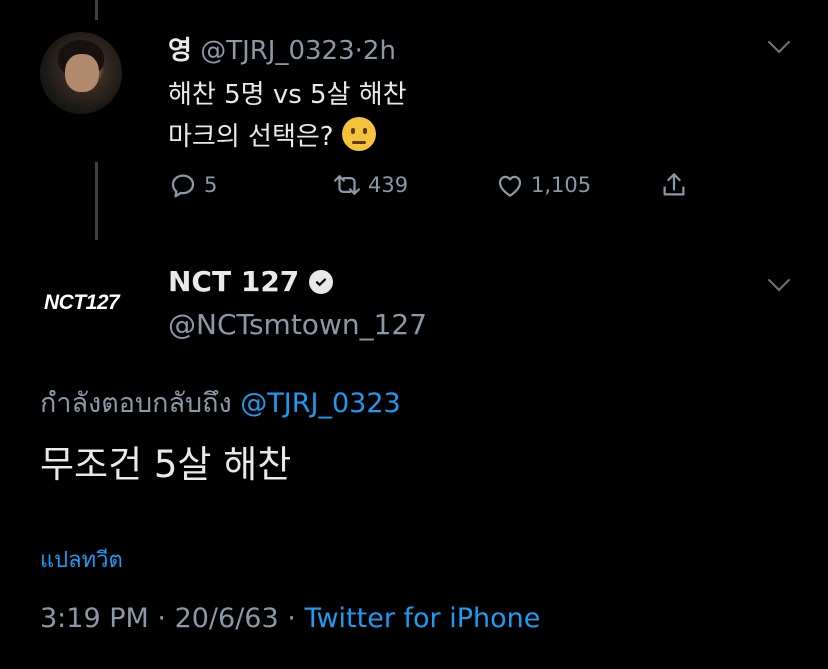 Image resolution: width=828 pixels, height=669 pixels. I want to click on reply-count: 5, so click(211, 185).